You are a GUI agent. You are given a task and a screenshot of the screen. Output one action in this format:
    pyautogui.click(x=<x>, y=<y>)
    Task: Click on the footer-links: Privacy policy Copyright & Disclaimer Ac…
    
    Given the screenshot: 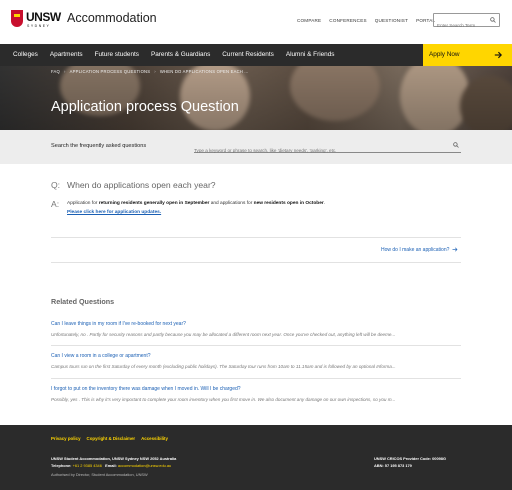 What is the action you would take?
    pyautogui.click(x=109, y=438)
    